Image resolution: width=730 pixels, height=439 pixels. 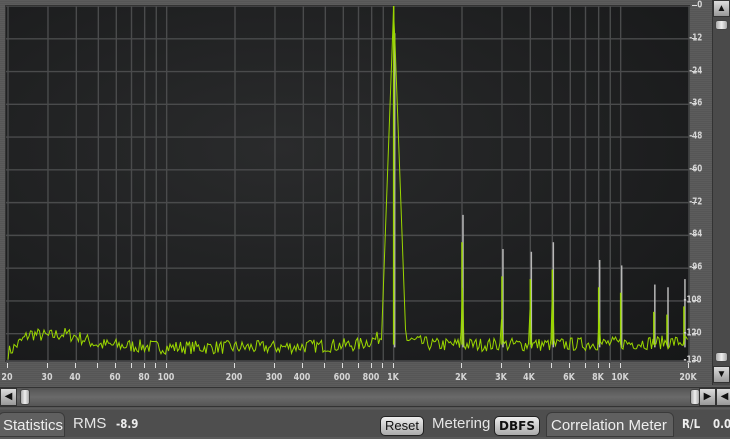 I want to click on scroll-up-button: ▲, so click(x=721, y=8).